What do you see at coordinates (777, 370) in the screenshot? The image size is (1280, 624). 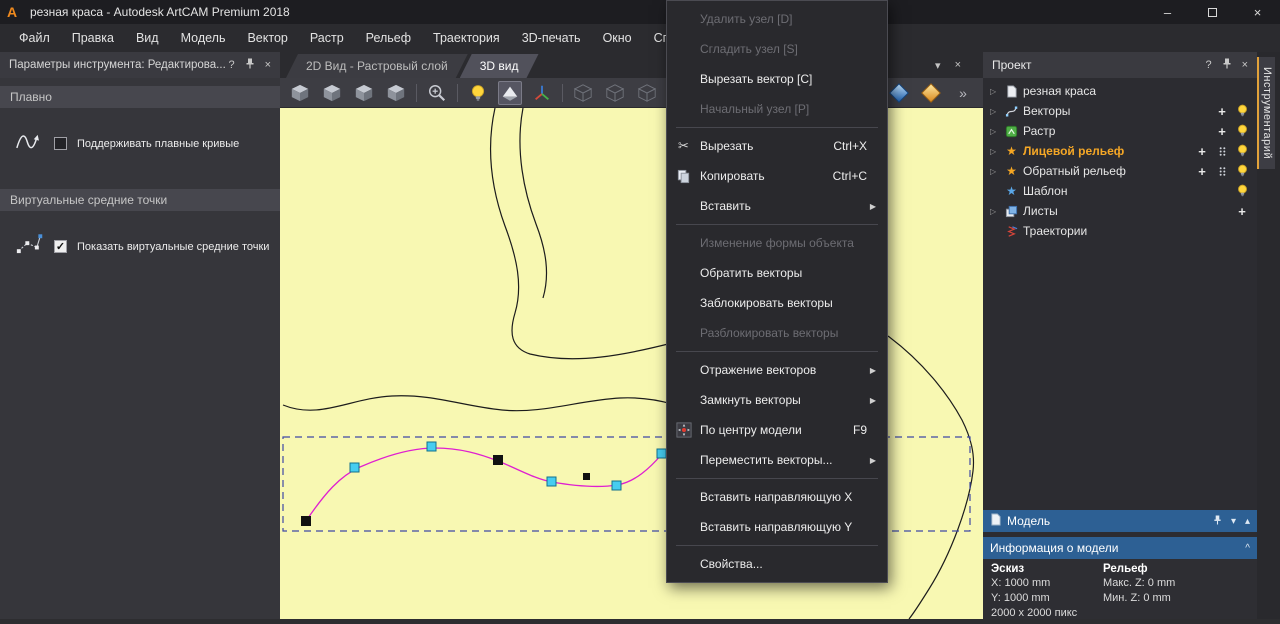 I see `context-menu-item: Отражение векторов ▶` at bounding box center [777, 370].